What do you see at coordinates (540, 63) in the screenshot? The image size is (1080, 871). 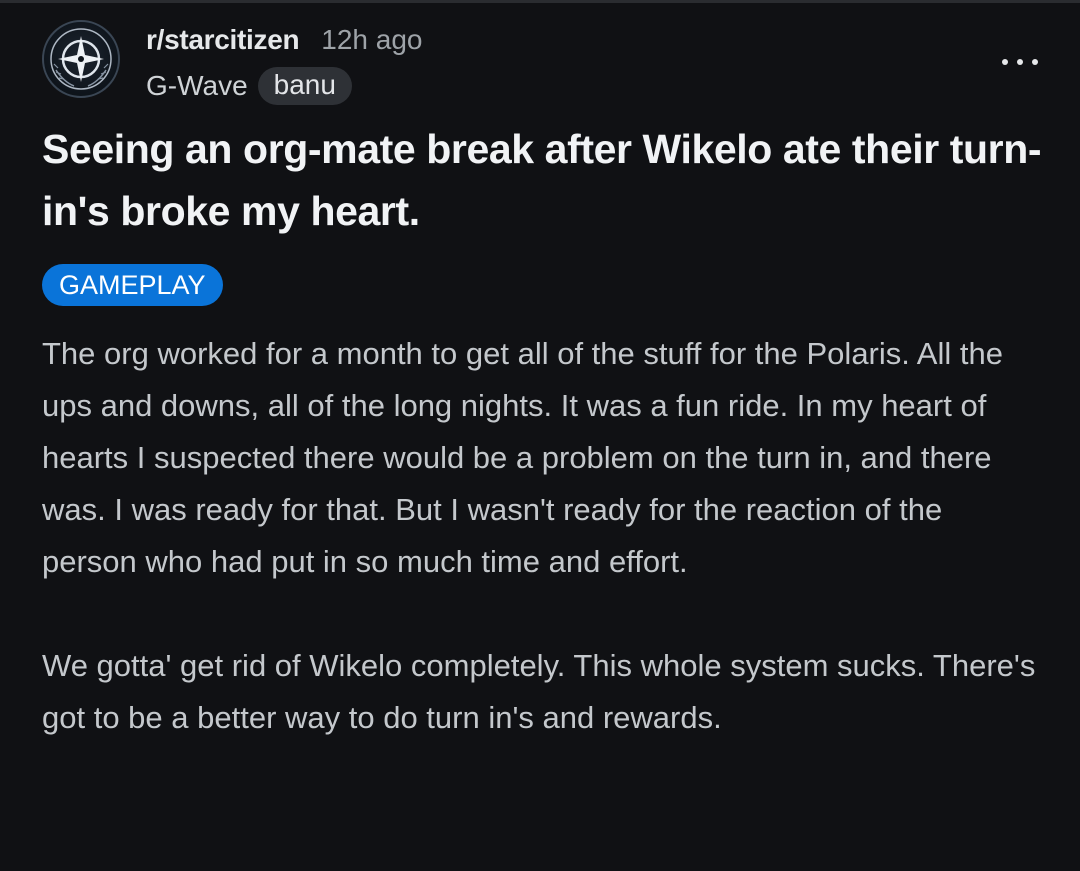 I see `post-header: r/starcitizen 12h ago G-Wave banu` at bounding box center [540, 63].